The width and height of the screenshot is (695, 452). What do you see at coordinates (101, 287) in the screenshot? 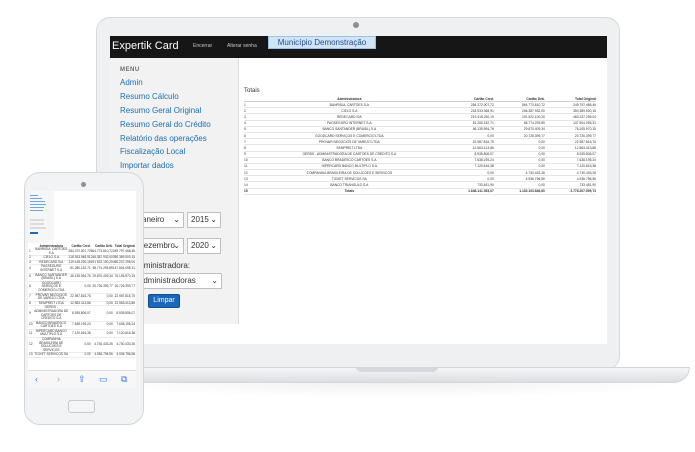
I see `row-cartao-deb: 20.726.399,77` at bounding box center [101, 287].